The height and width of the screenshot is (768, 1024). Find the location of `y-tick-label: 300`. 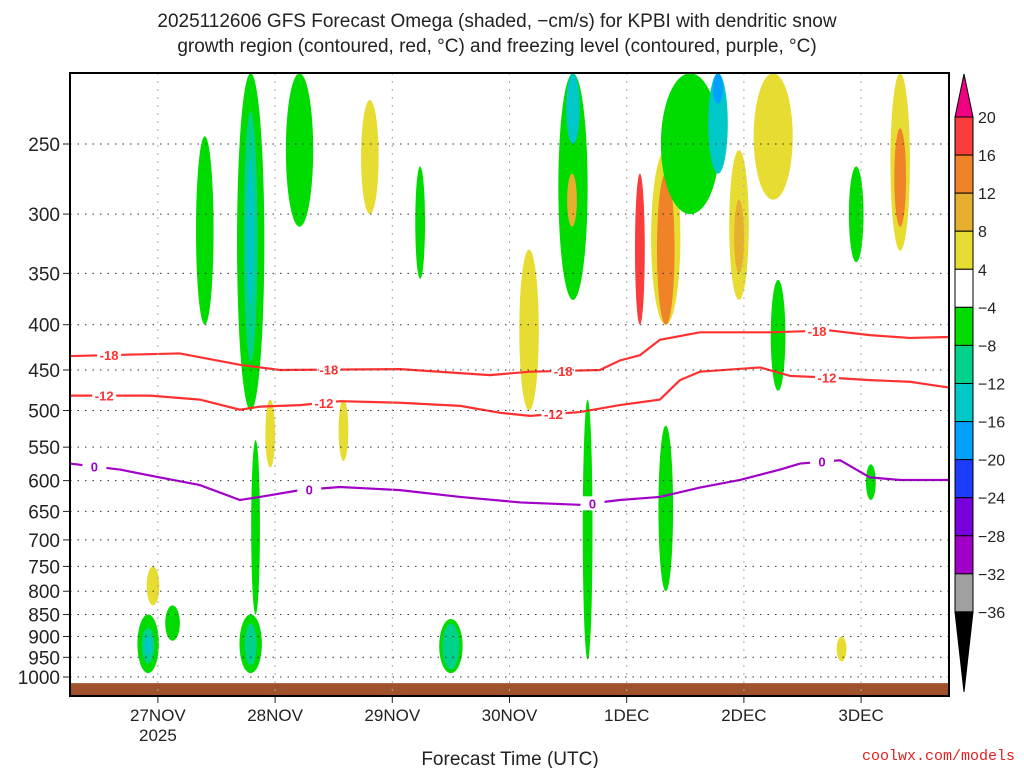

y-tick-label: 300 is located at coordinates (44, 215).